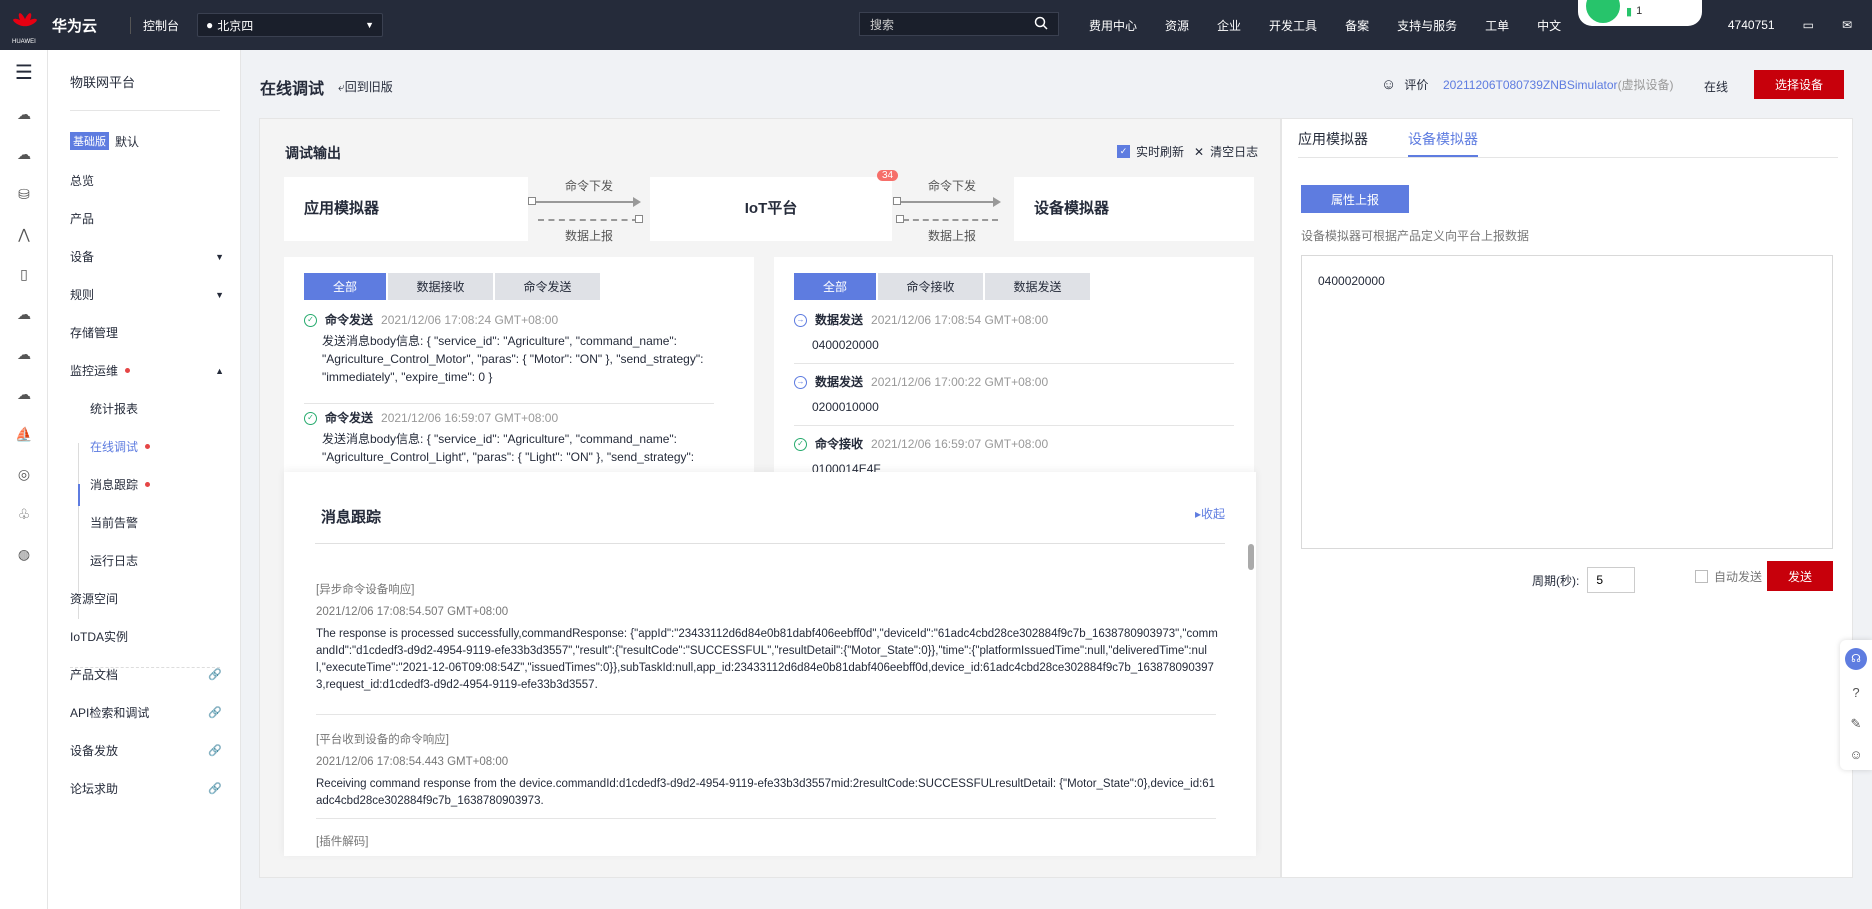 The height and width of the screenshot is (909, 1872). What do you see at coordinates (24, 394) in the screenshot?
I see `cloud-sync-icon: ☁` at bounding box center [24, 394].